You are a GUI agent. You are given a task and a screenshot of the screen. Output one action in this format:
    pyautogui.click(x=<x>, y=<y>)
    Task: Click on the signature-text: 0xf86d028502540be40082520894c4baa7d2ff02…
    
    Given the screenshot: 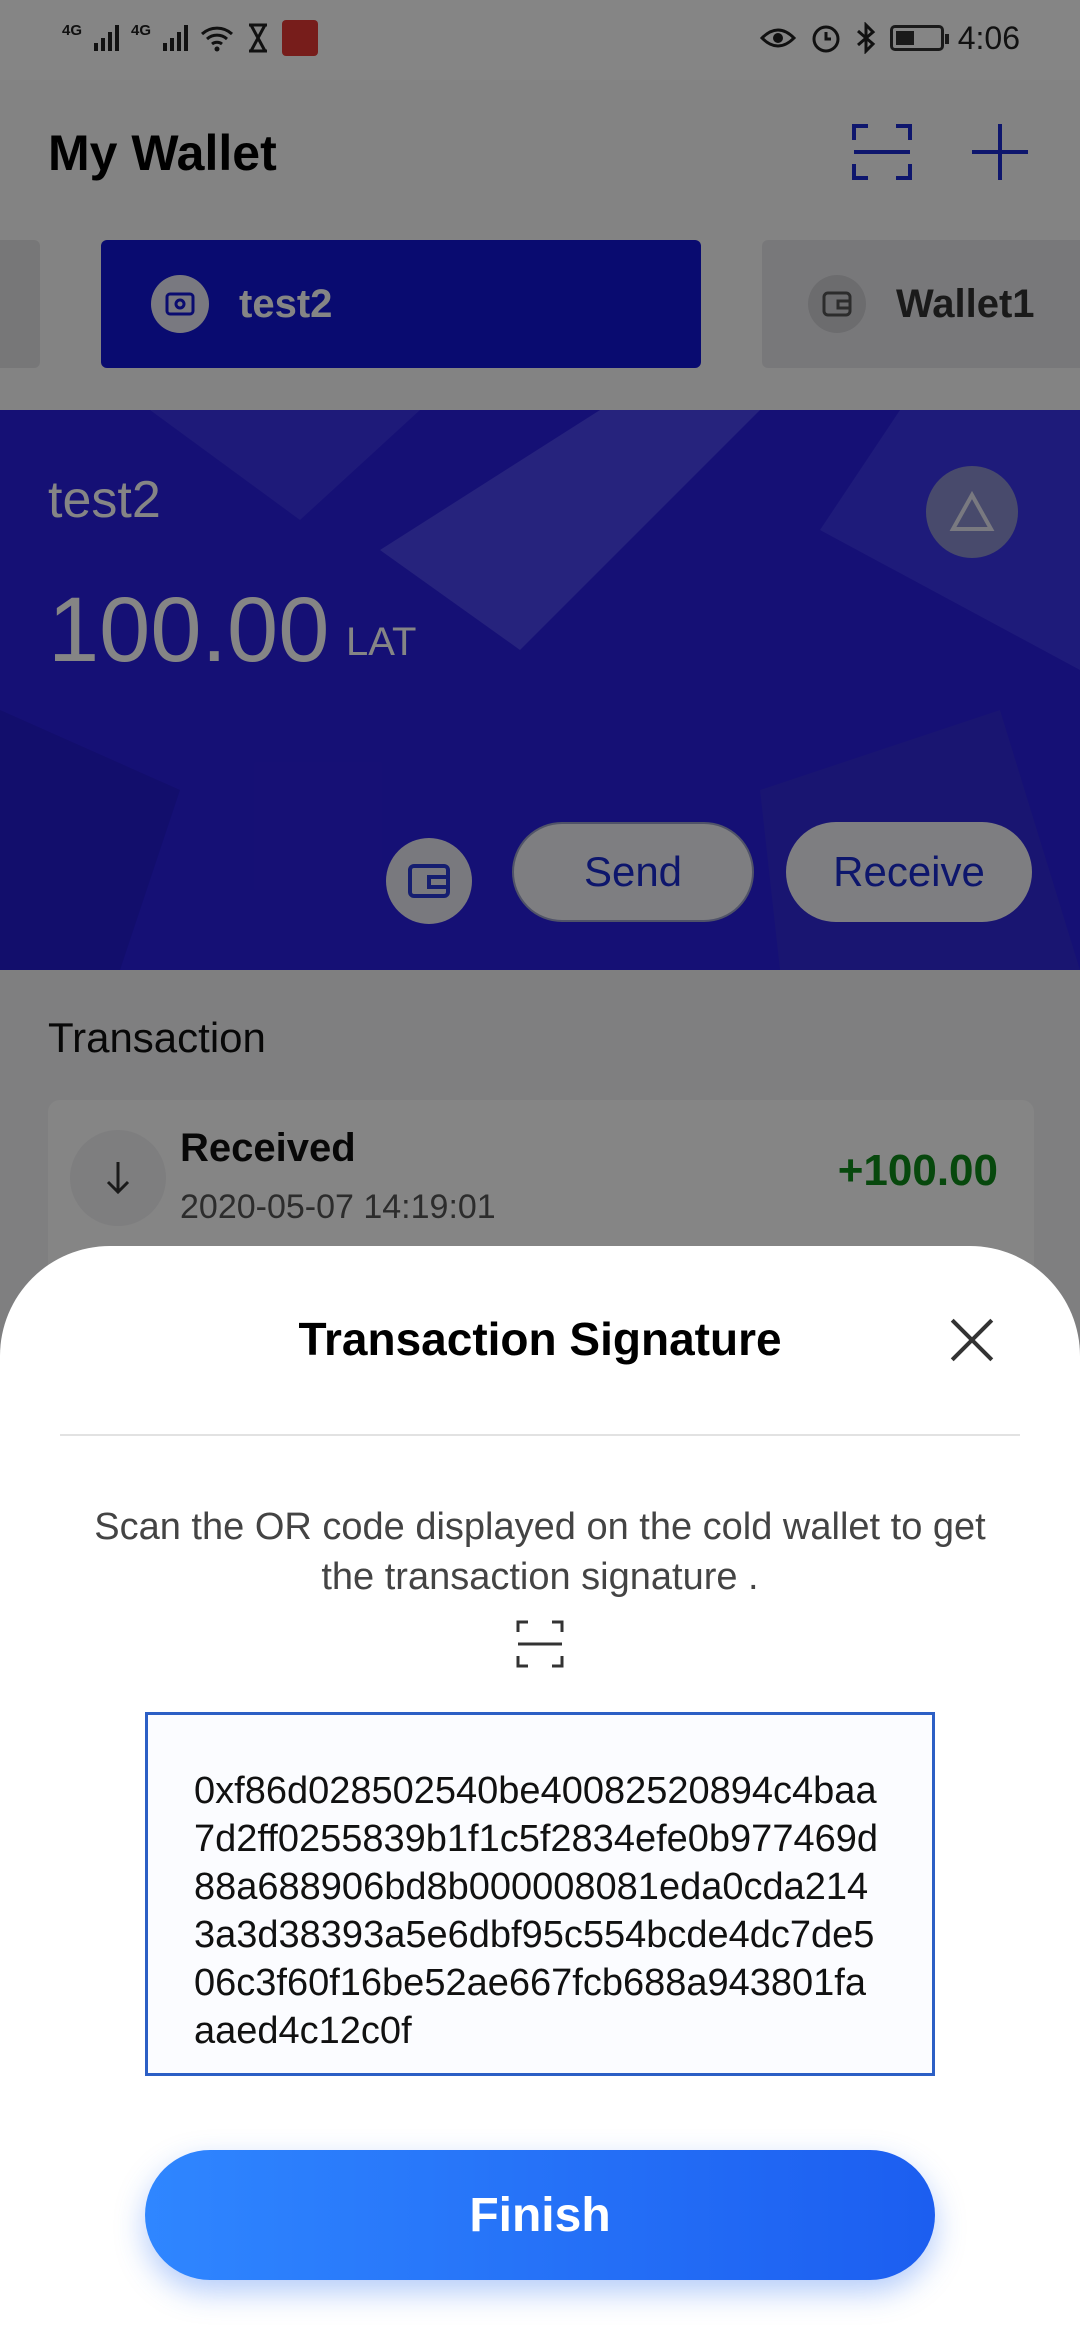 What is the action you would take?
    pyautogui.click(x=536, y=1911)
    